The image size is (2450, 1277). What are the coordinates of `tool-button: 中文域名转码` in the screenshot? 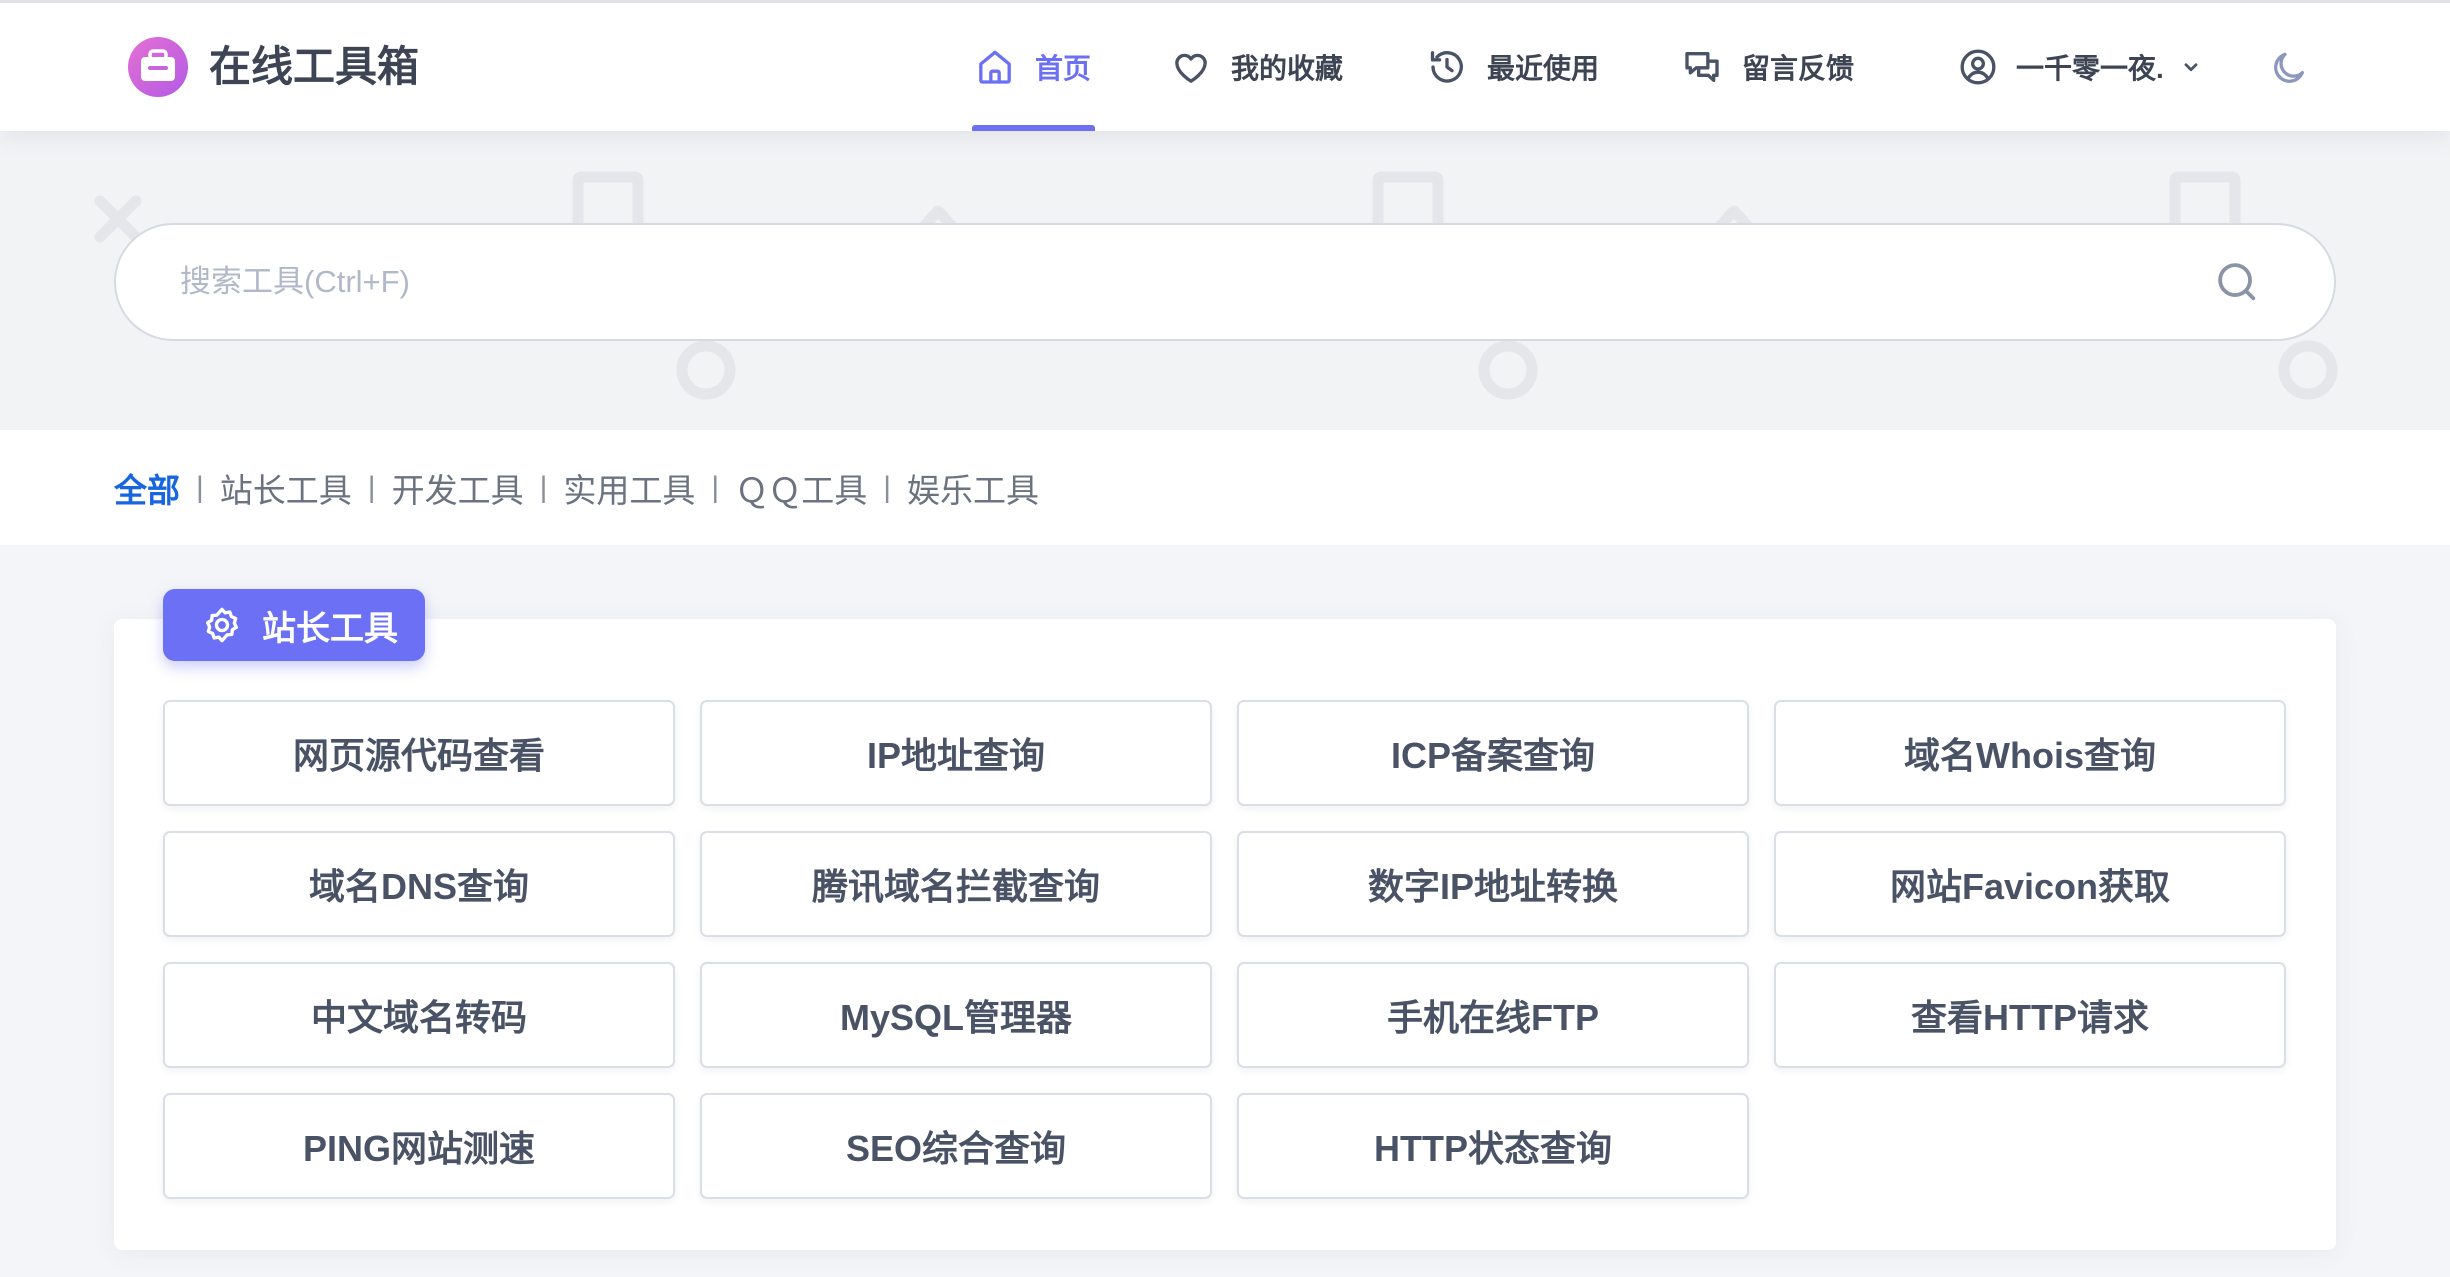 It's located at (419, 1015).